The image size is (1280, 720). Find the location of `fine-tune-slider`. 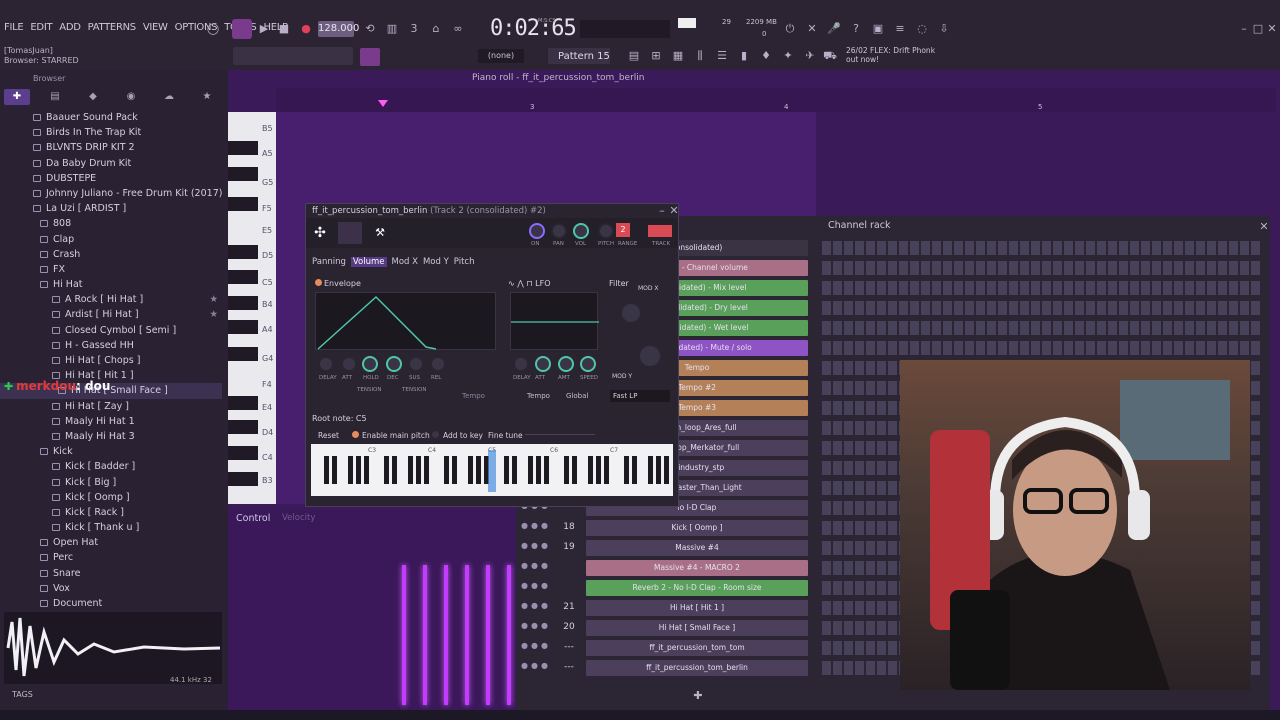

fine-tune-slider is located at coordinates (560, 434).